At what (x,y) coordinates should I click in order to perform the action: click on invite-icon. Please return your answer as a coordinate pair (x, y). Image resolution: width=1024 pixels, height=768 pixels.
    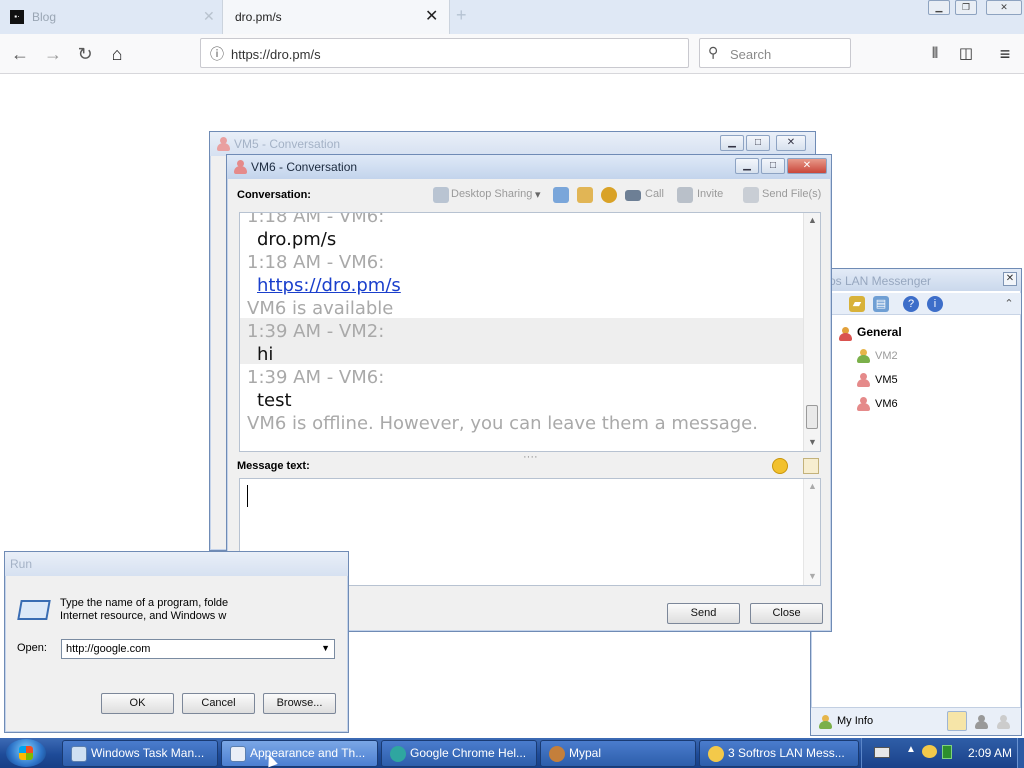
    Looking at the image, I should click on (685, 195).